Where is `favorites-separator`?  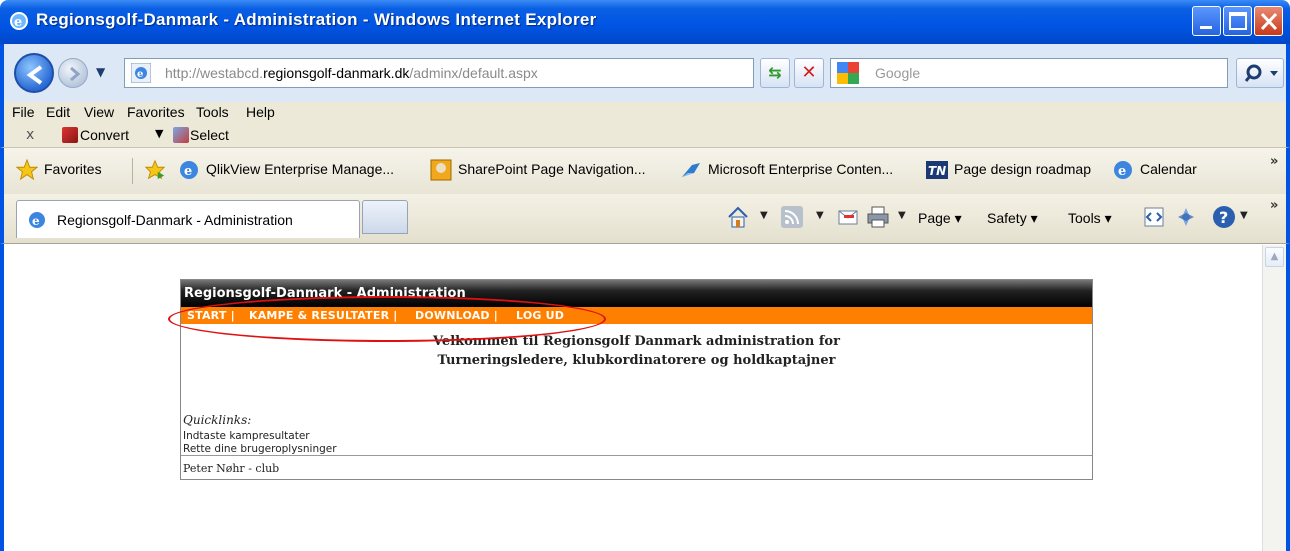
favorites-separator is located at coordinates (132, 171).